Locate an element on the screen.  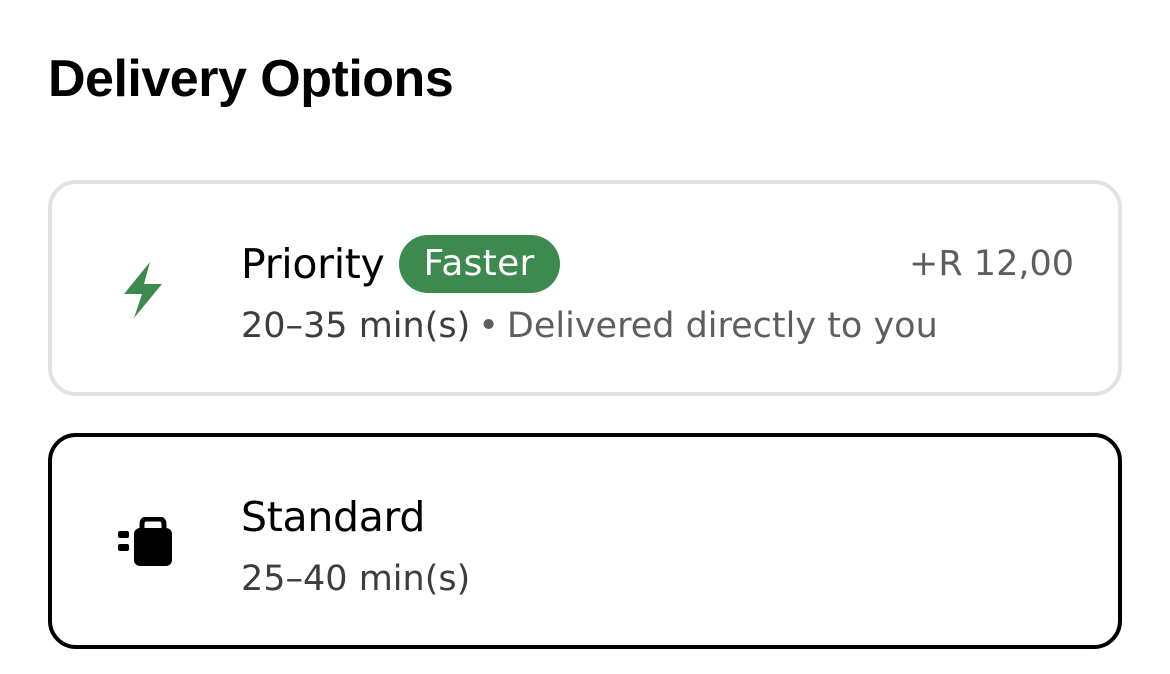
delivery-bag-icon is located at coordinates (144, 543).